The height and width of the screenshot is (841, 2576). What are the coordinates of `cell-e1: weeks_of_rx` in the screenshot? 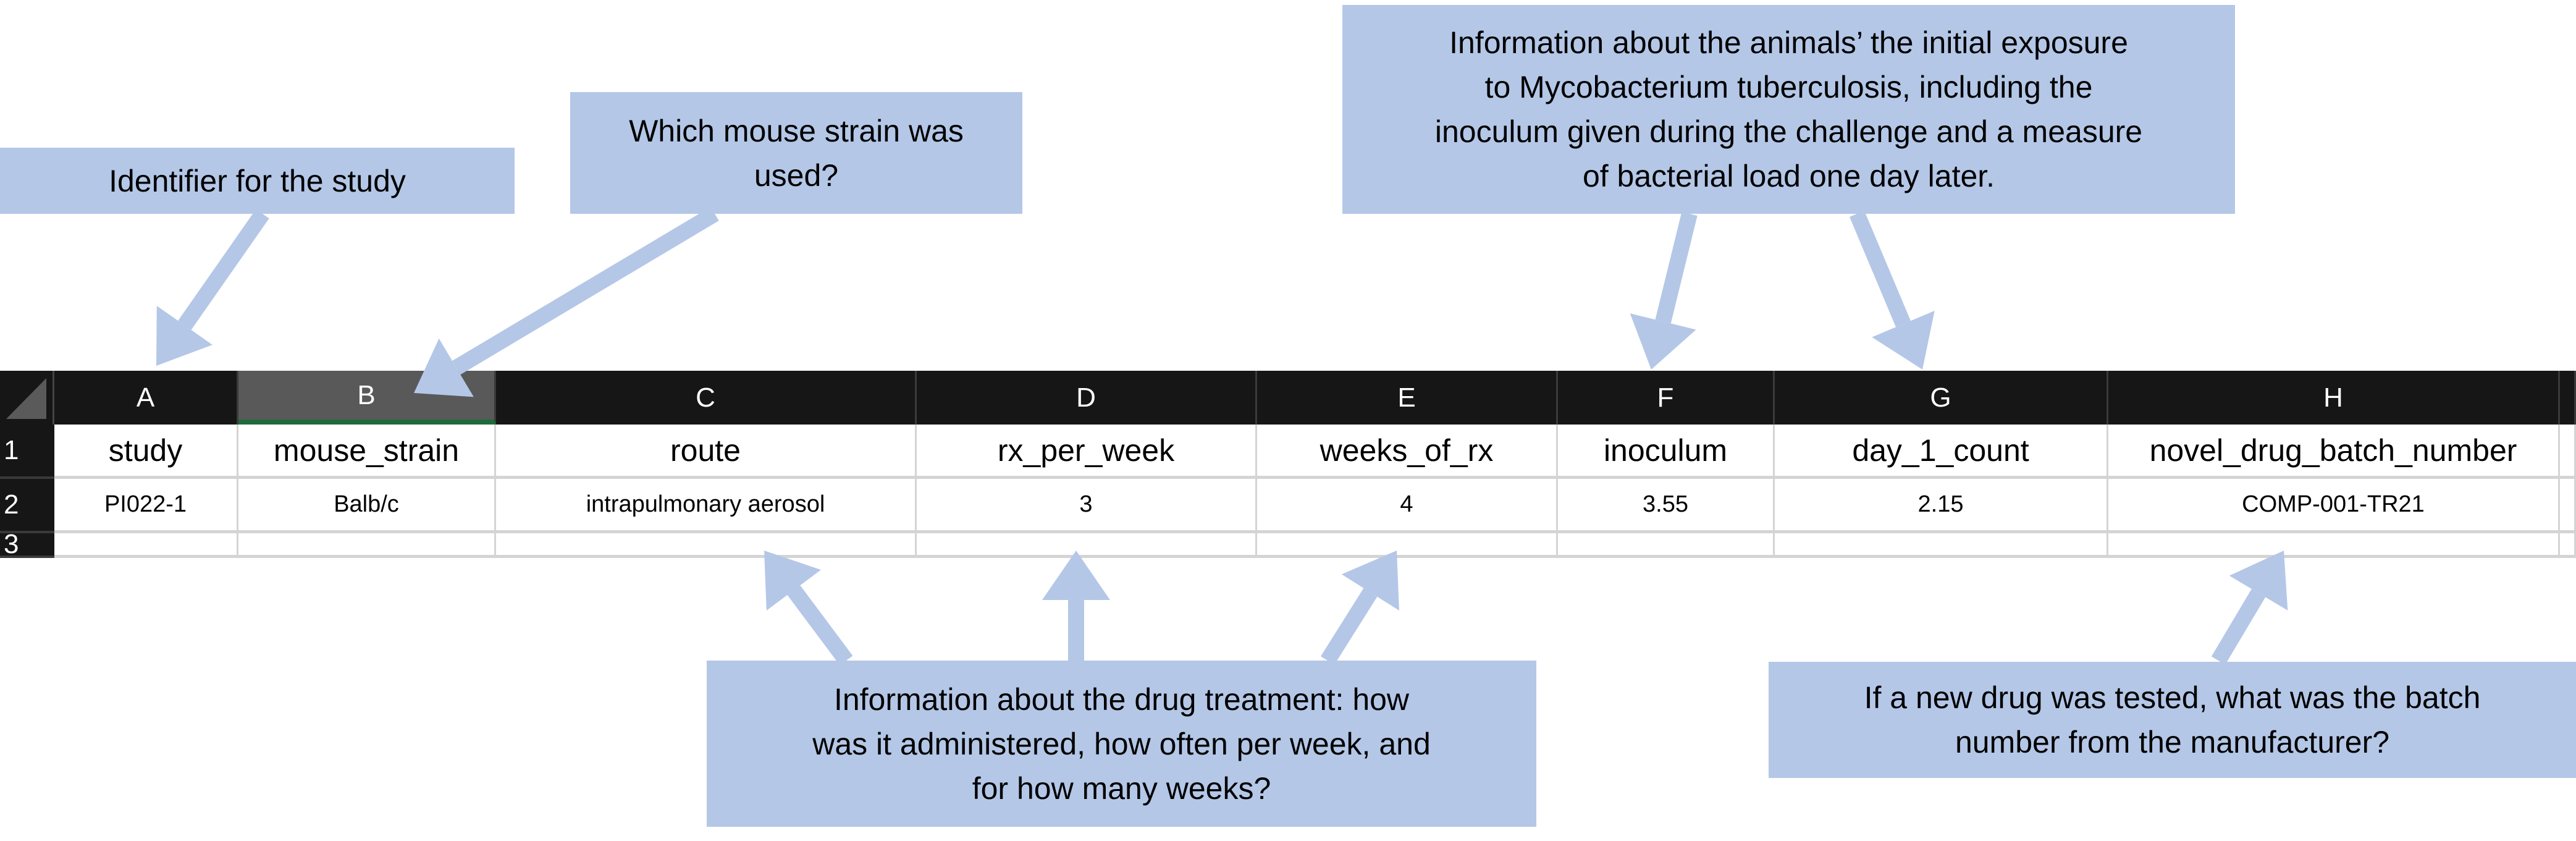 It's located at (1407, 452).